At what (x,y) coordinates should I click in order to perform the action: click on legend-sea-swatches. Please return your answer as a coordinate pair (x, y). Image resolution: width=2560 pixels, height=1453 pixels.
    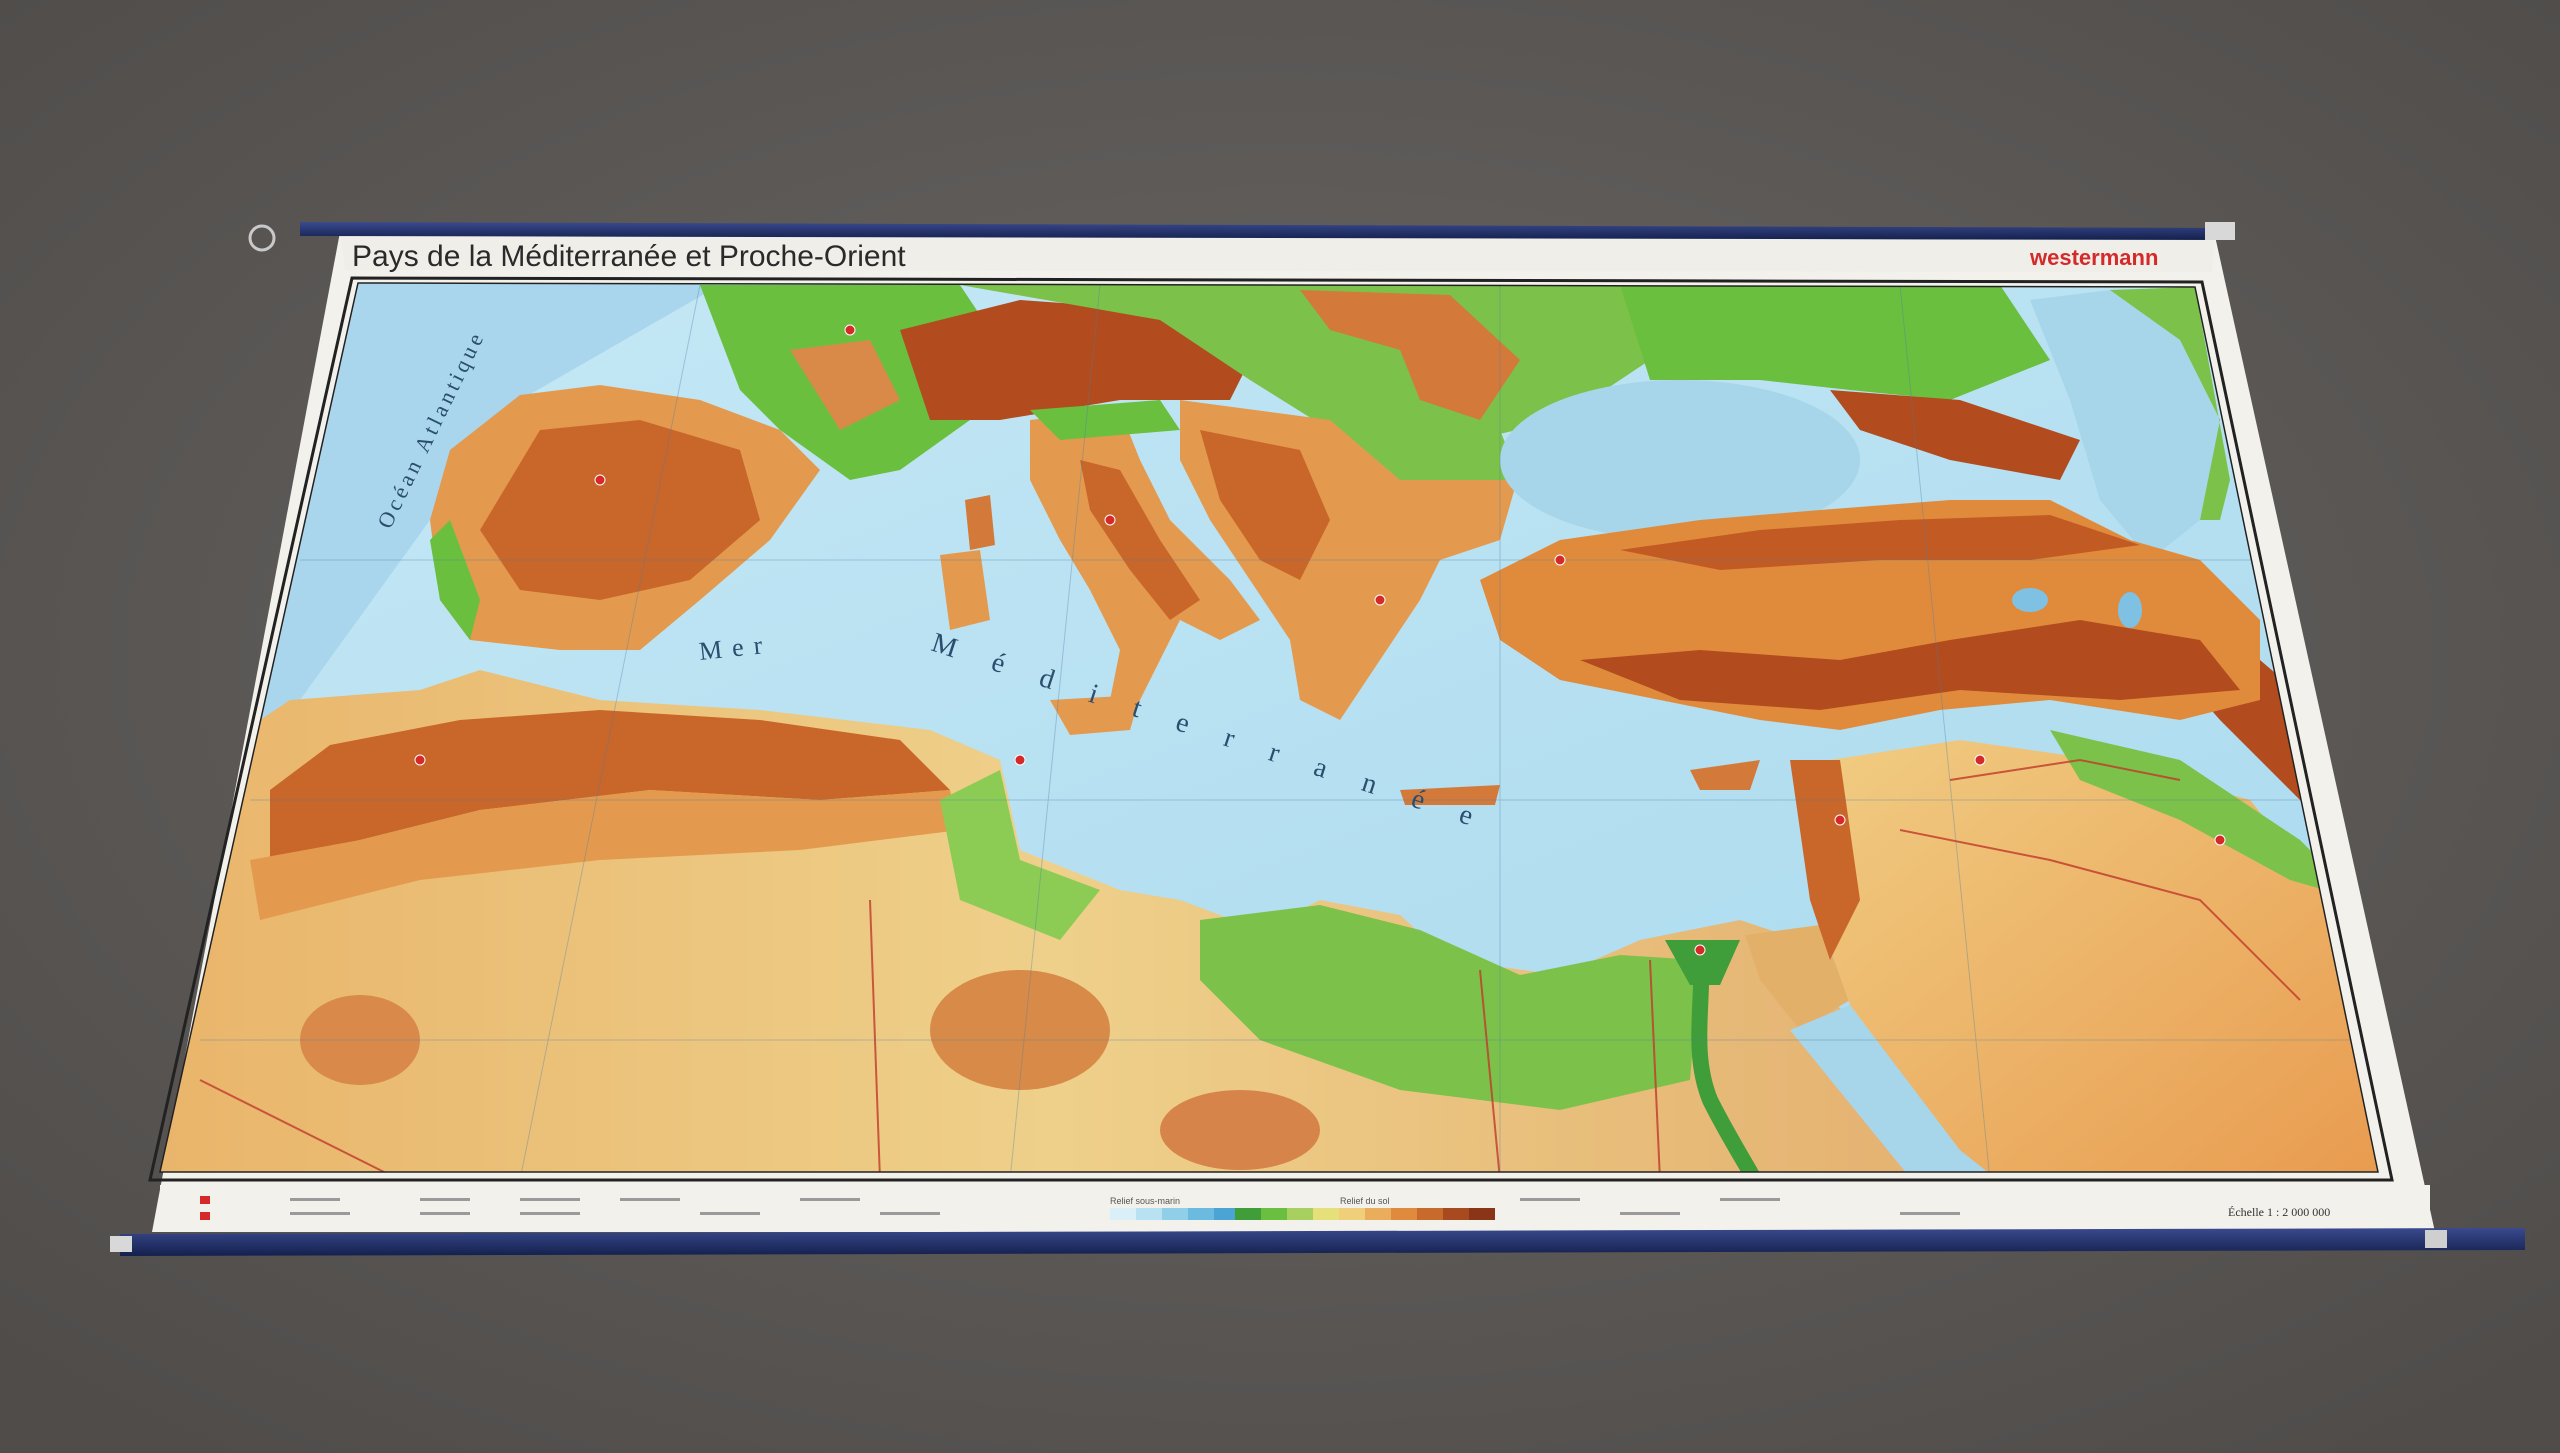
    Looking at the image, I should click on (1175, 1214).